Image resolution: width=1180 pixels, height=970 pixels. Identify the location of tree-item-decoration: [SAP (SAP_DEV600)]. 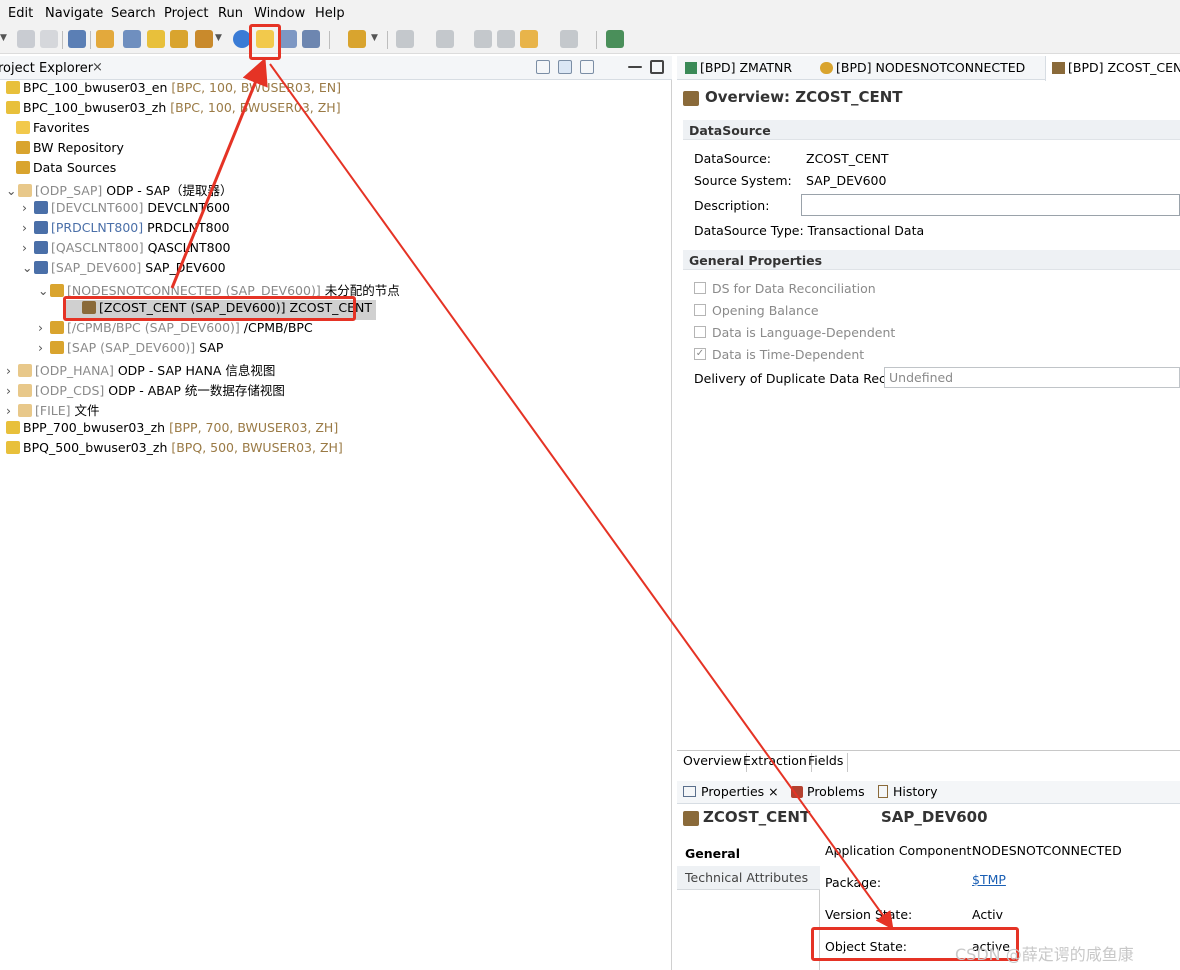
(131, 347).